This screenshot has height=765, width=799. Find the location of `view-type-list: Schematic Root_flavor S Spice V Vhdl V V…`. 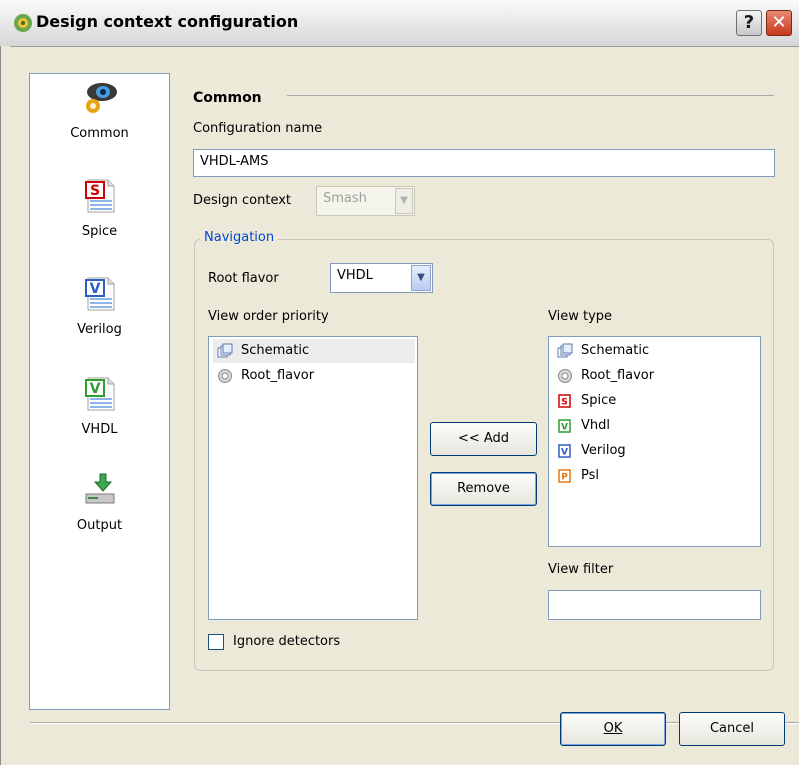

view-type-list: Schematic Root_flavor S Spice V Vhdl V V… is located at coordinates (654, 441).